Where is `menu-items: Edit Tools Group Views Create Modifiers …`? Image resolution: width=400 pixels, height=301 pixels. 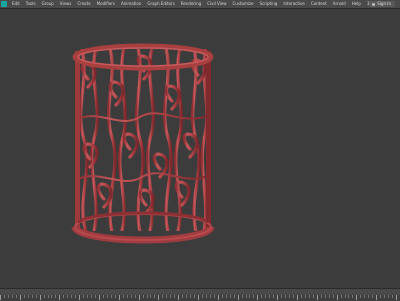
menu-items: Edit Tools Group Views Create Modifiers … is located at coordinates (203, 4).